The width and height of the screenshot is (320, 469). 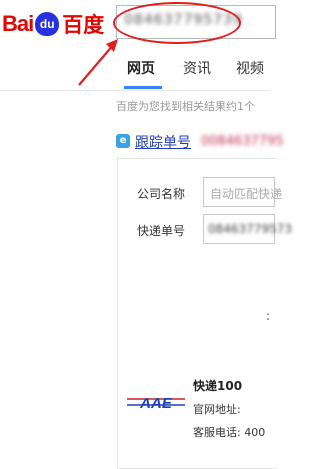 What do you see at coordinates (185, 106) in the screenshot?
I see `result-count: 百度为您找到相关结果约1个` at bounding box center [185, 106].